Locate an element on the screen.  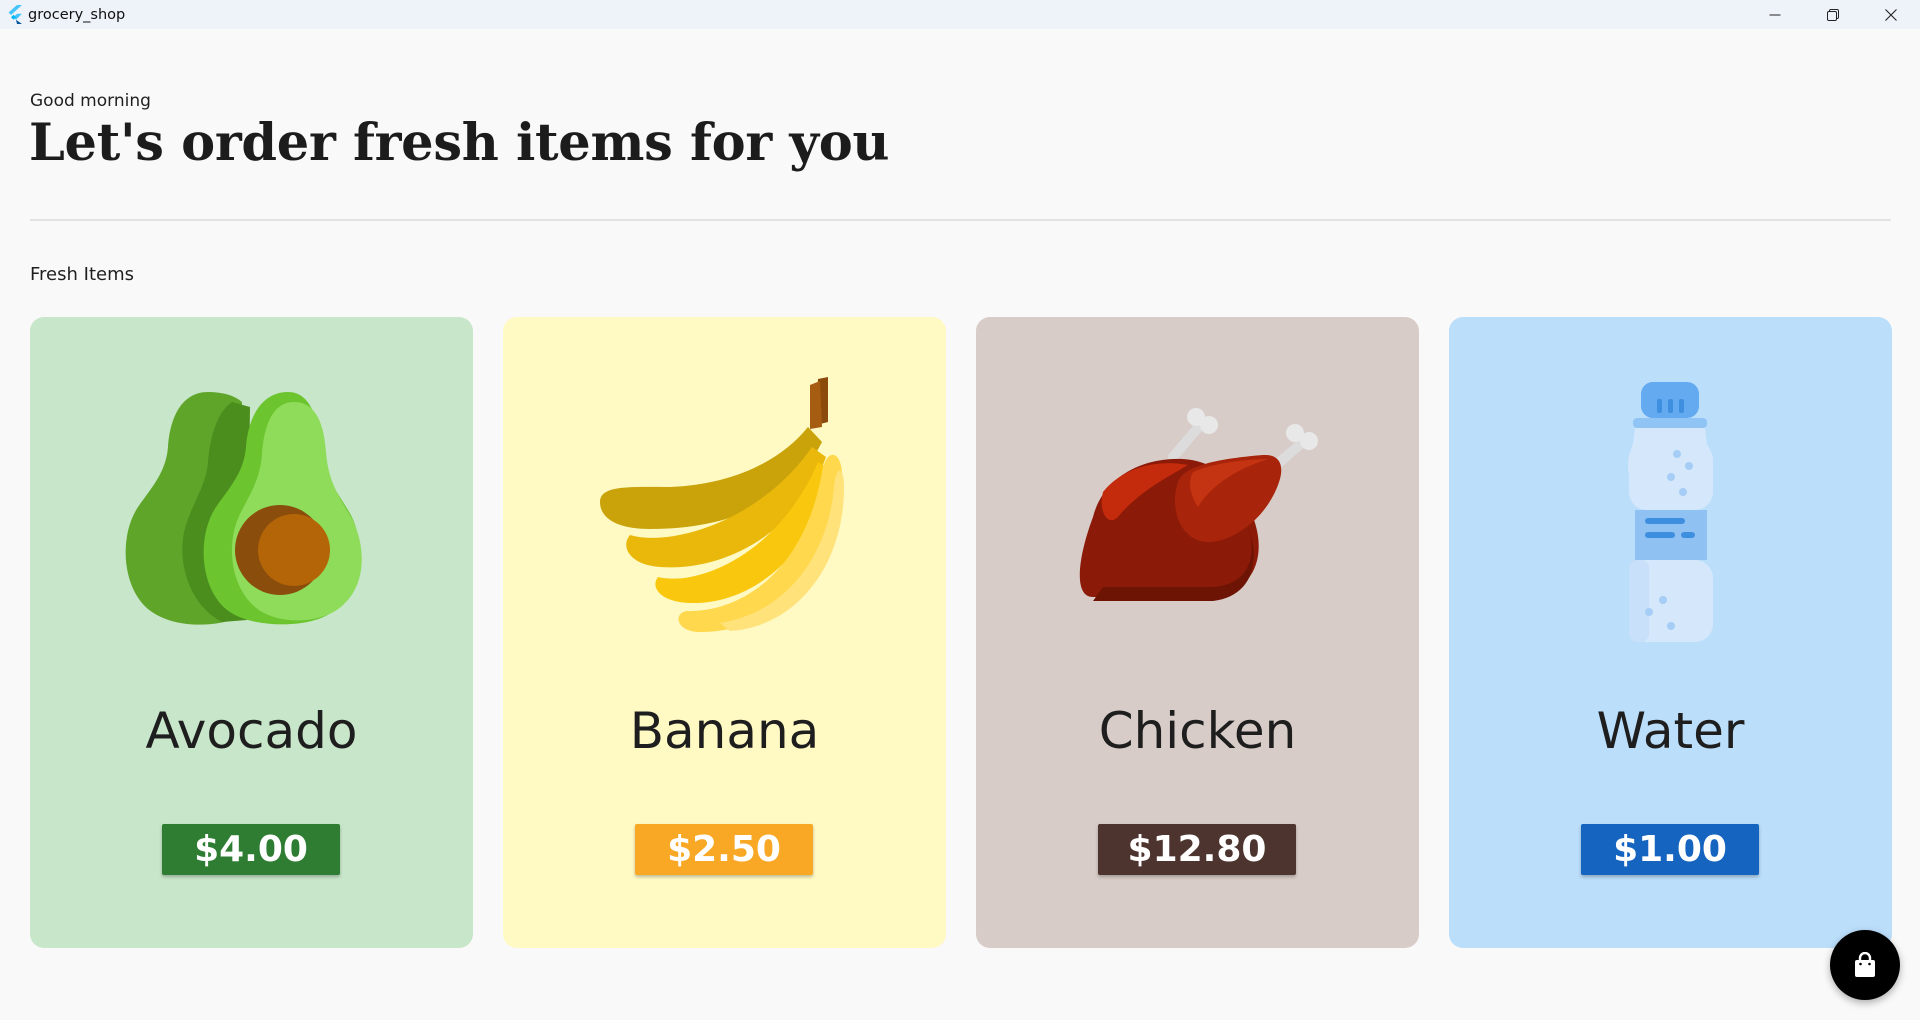
item-card-chicken: Chicken $12.80 is located at coordinates (1197, 632).